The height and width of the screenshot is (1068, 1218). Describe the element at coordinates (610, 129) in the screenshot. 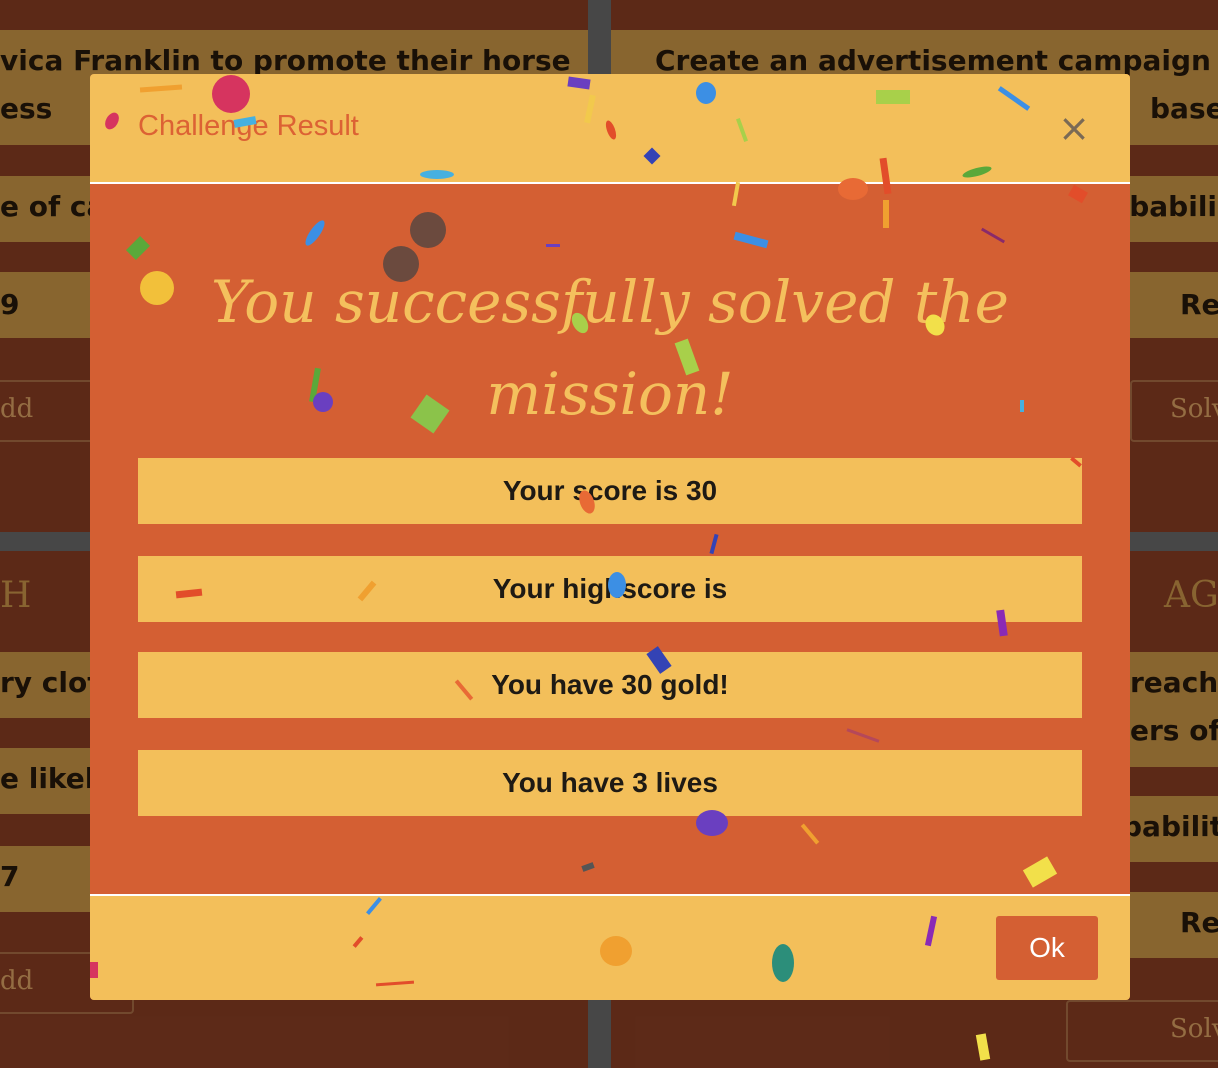

I see `modal-header: Challenge Result ×` at that location.